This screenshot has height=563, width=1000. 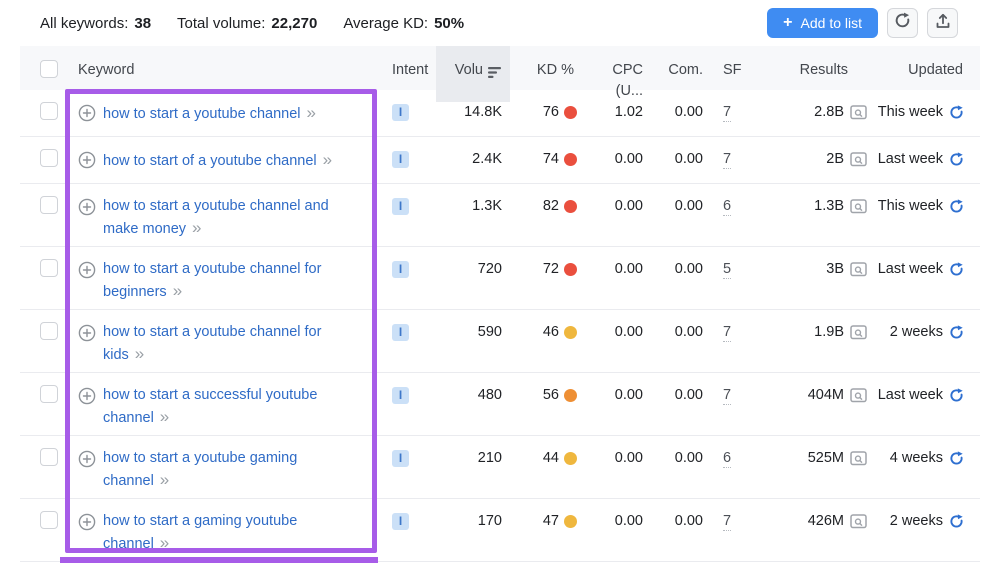 I want to click on results-value: 426M, so click(x=825, y=521).